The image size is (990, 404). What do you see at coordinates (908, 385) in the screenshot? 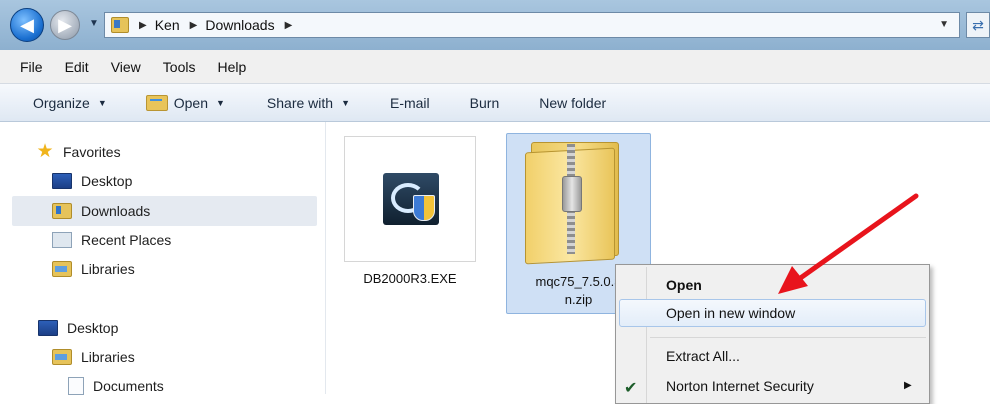
I see `submenu-arrow-icon: ▶` at bounding box center [908, 385].